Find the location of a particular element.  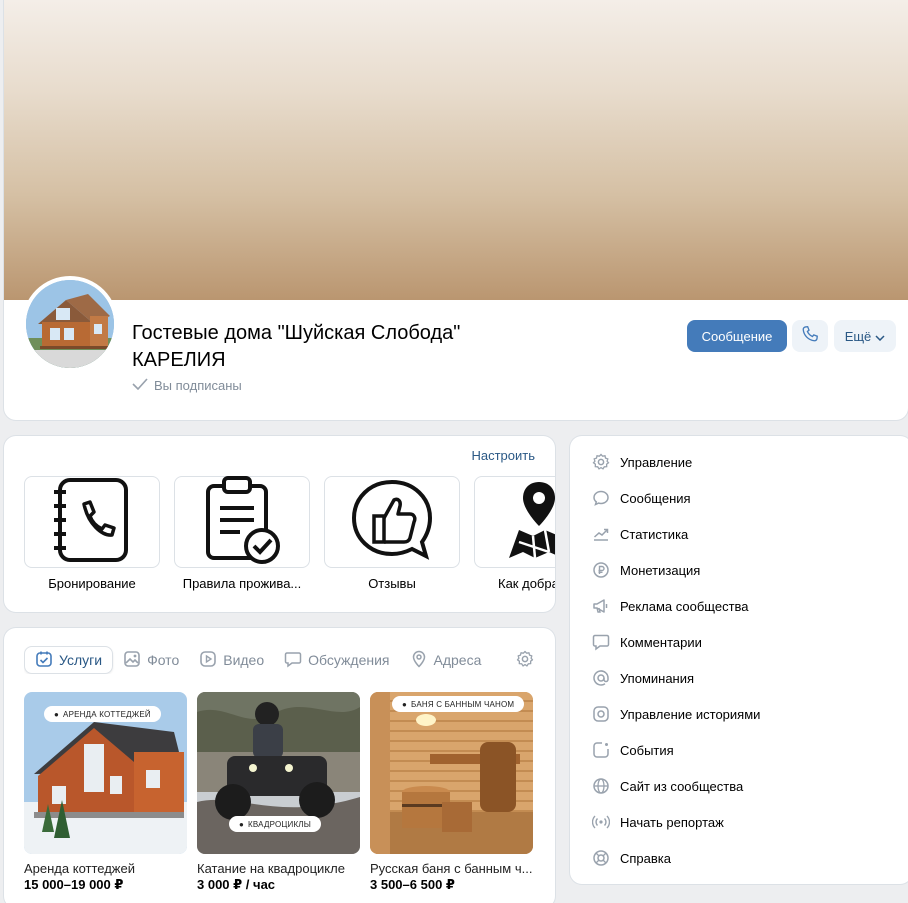

customize-link: Настроить is located at coordinates (503, 455).